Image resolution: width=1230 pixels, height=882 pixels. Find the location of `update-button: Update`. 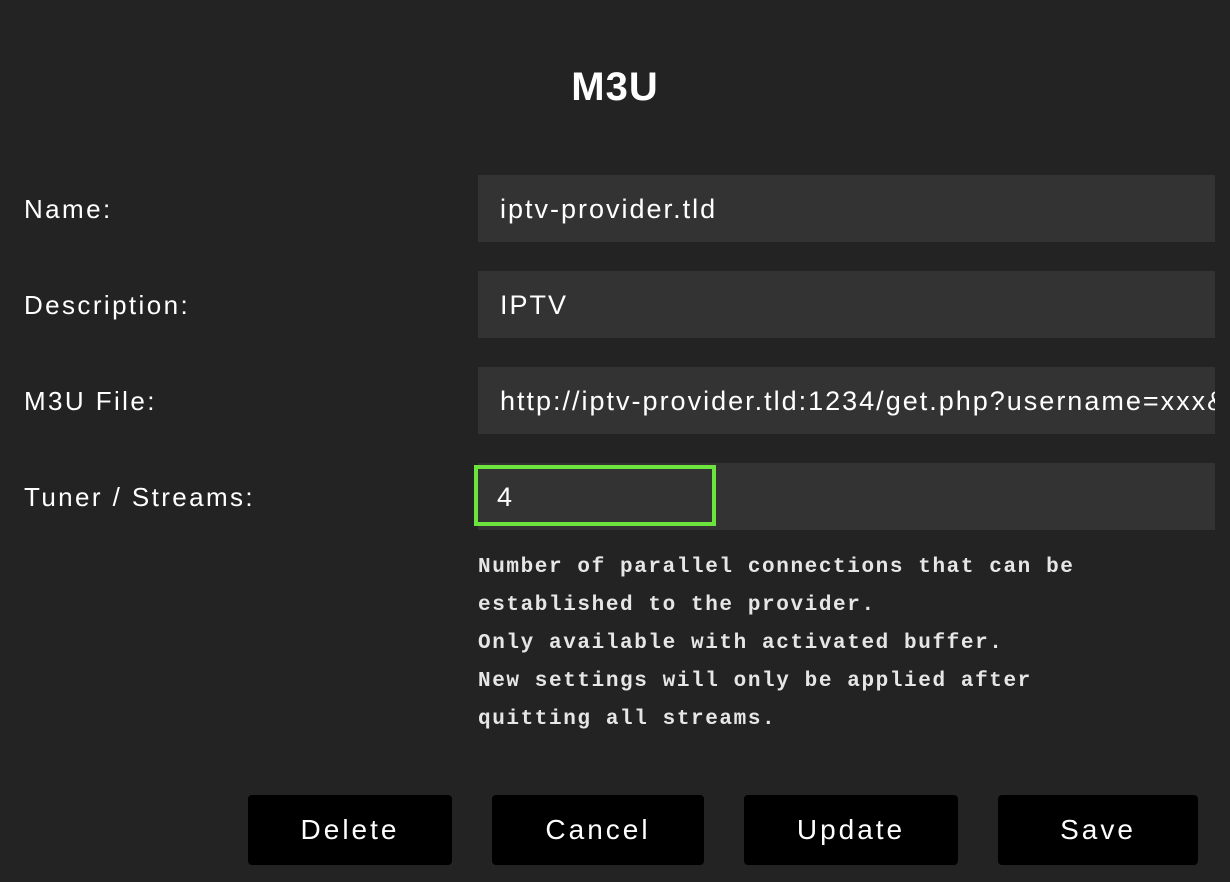

update-button: Update is located at coordinates (851, 830).